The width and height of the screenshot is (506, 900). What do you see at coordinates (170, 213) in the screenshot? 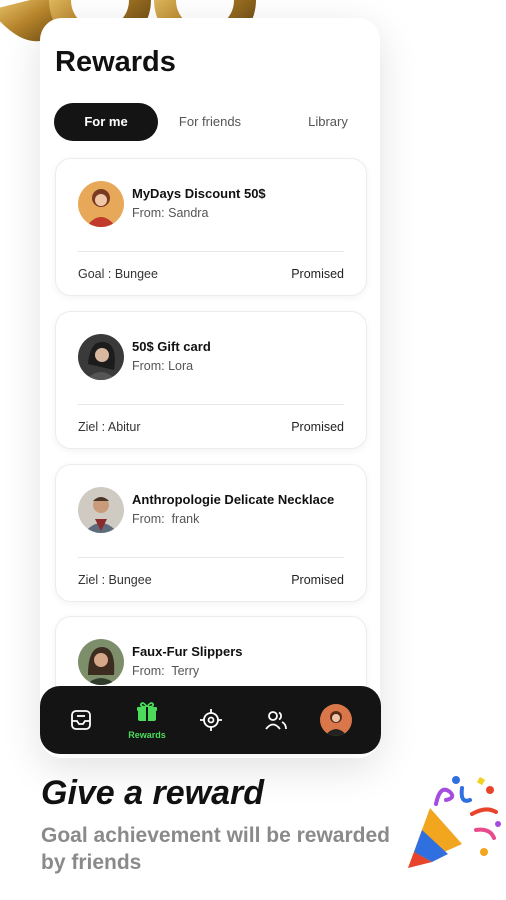
I see `reward-from: From: Sandra` at bounding box center [170, 213].